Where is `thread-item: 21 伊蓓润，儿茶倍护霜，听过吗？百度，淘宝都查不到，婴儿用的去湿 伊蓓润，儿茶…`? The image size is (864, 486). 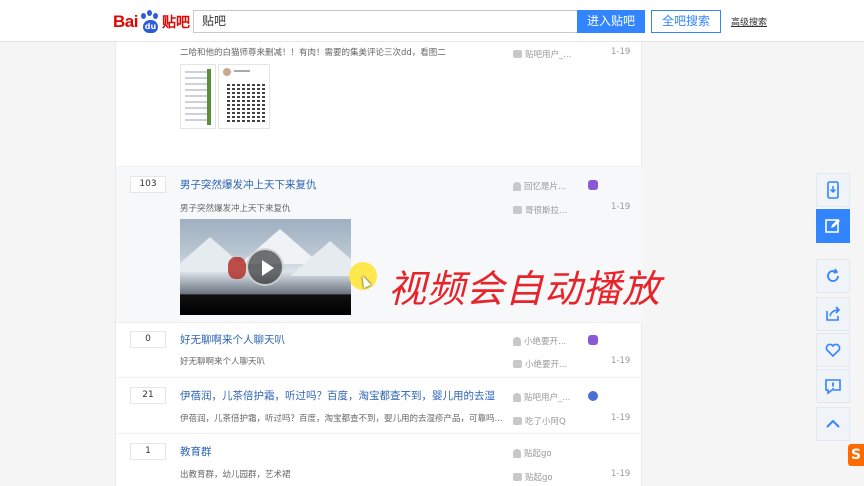
thread-item: 21 伊蓓润，儿茶倍护霜，听过吗？百度，淘宝都查不到，婴儿用的去湿 伊蓓润，儿茶… is located at coordinates (379, 406).